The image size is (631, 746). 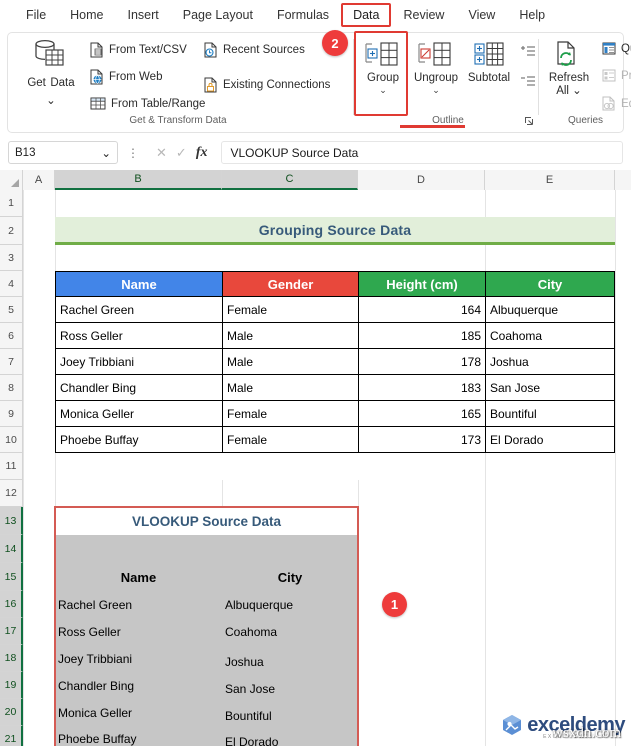 What do you see at coordinates (244, 661) in the screenshot?
I see `list-item: Joshua` at bounding box center [244, 661].